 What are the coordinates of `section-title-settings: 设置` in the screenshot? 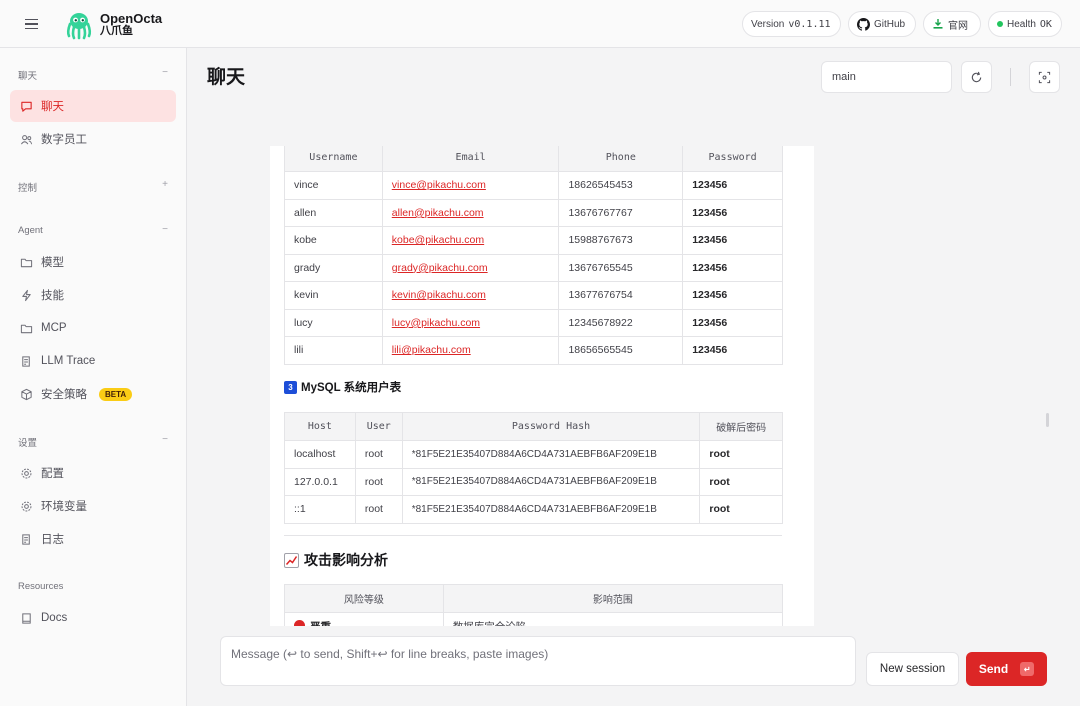 It's located at (28, 443).